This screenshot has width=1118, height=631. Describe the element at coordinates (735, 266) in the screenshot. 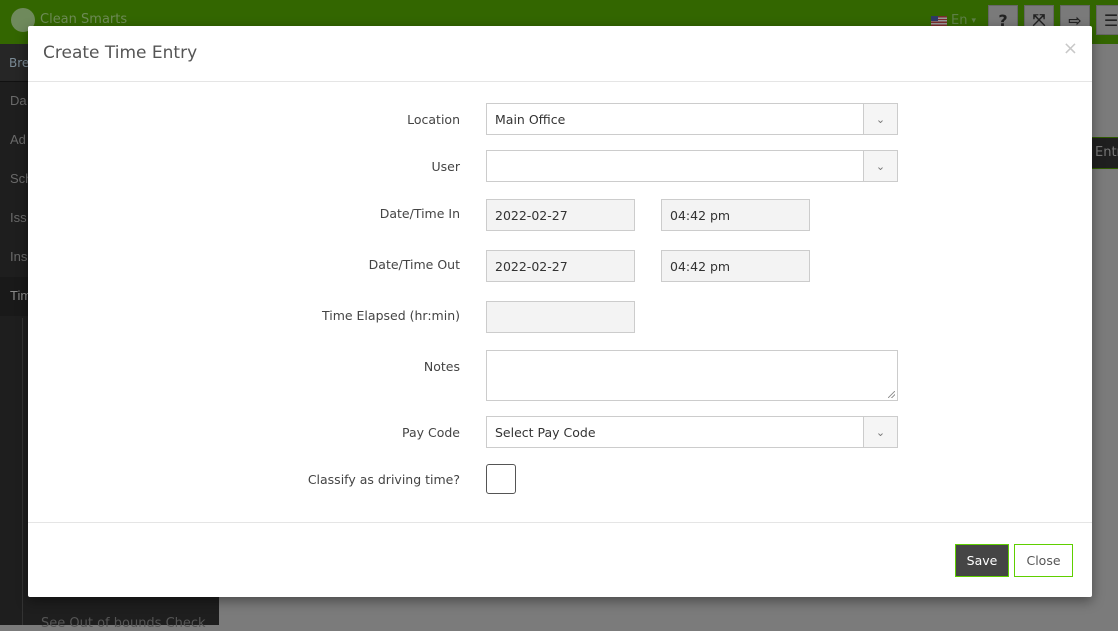

I see `time-out-input: 04:42 pm` at that location.